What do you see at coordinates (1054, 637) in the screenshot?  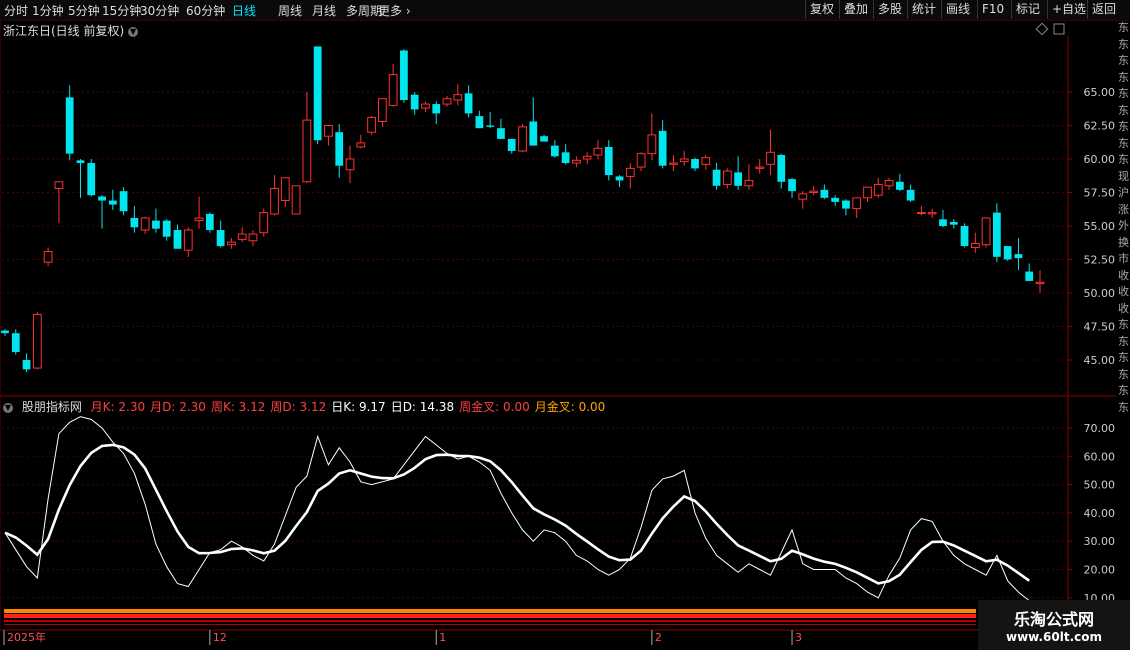 I see `brand-url: www.60lt.com` at bounding box center [1054, 637].